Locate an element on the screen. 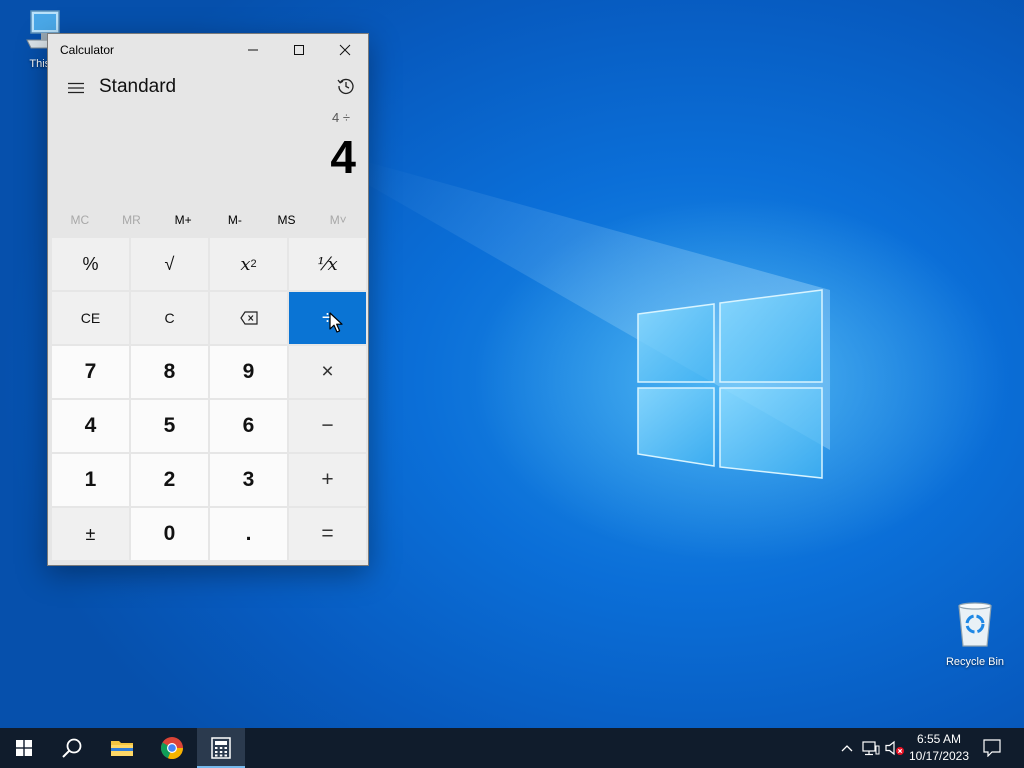 This screenshot has width=1024, height=768. digit-label: 1 is located at coordinates (90, 479).